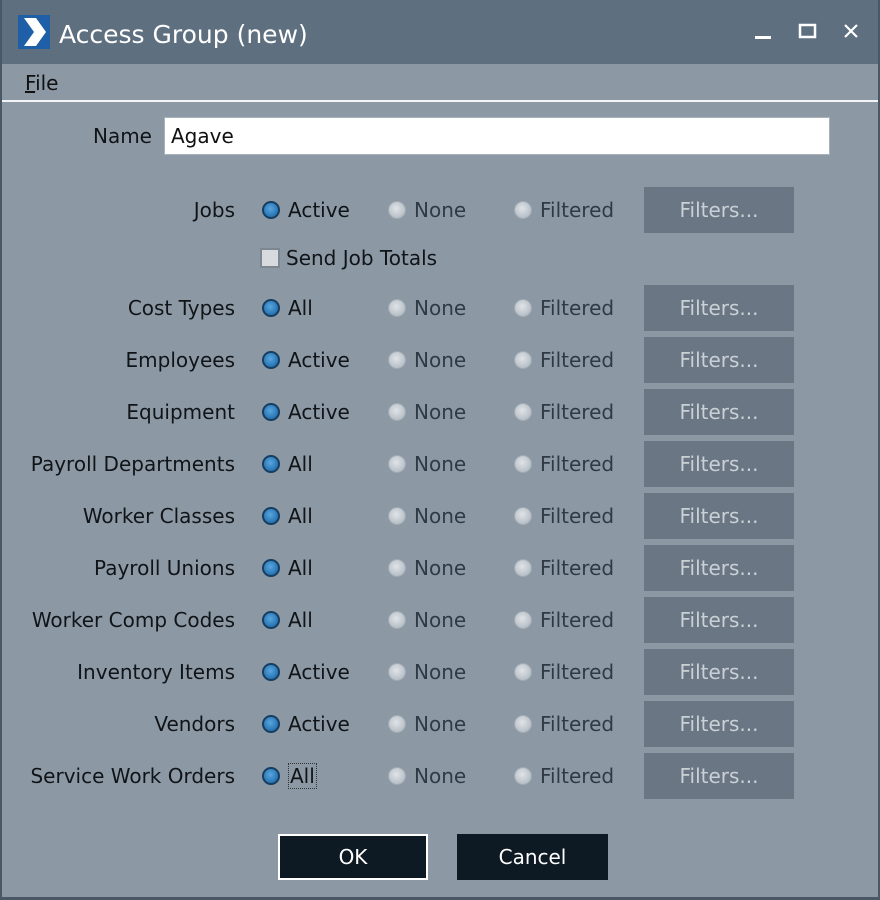 This screenshot has width=880, height=900. What do you see at coordinates (353, 857) in the screenshot?
I see `ok-button: OK` at bounding box center [353, 857].